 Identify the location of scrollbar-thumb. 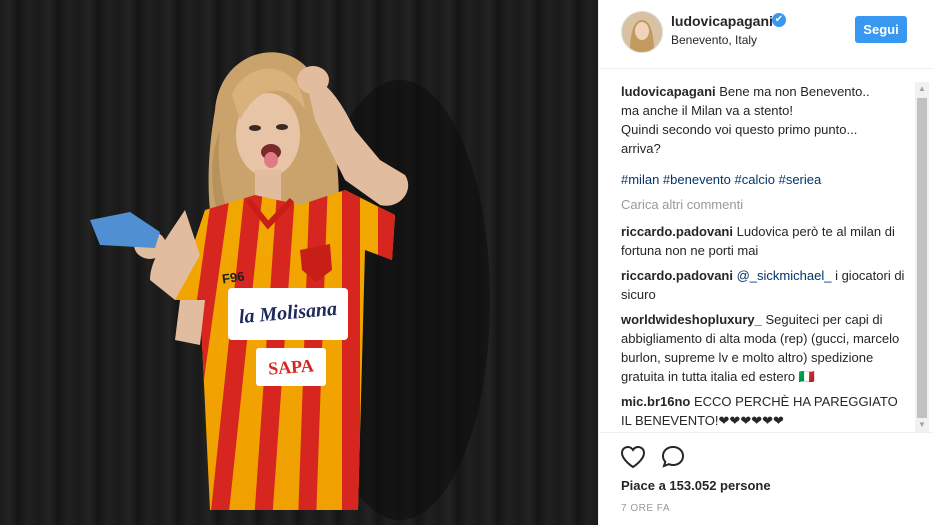
(922, 258).